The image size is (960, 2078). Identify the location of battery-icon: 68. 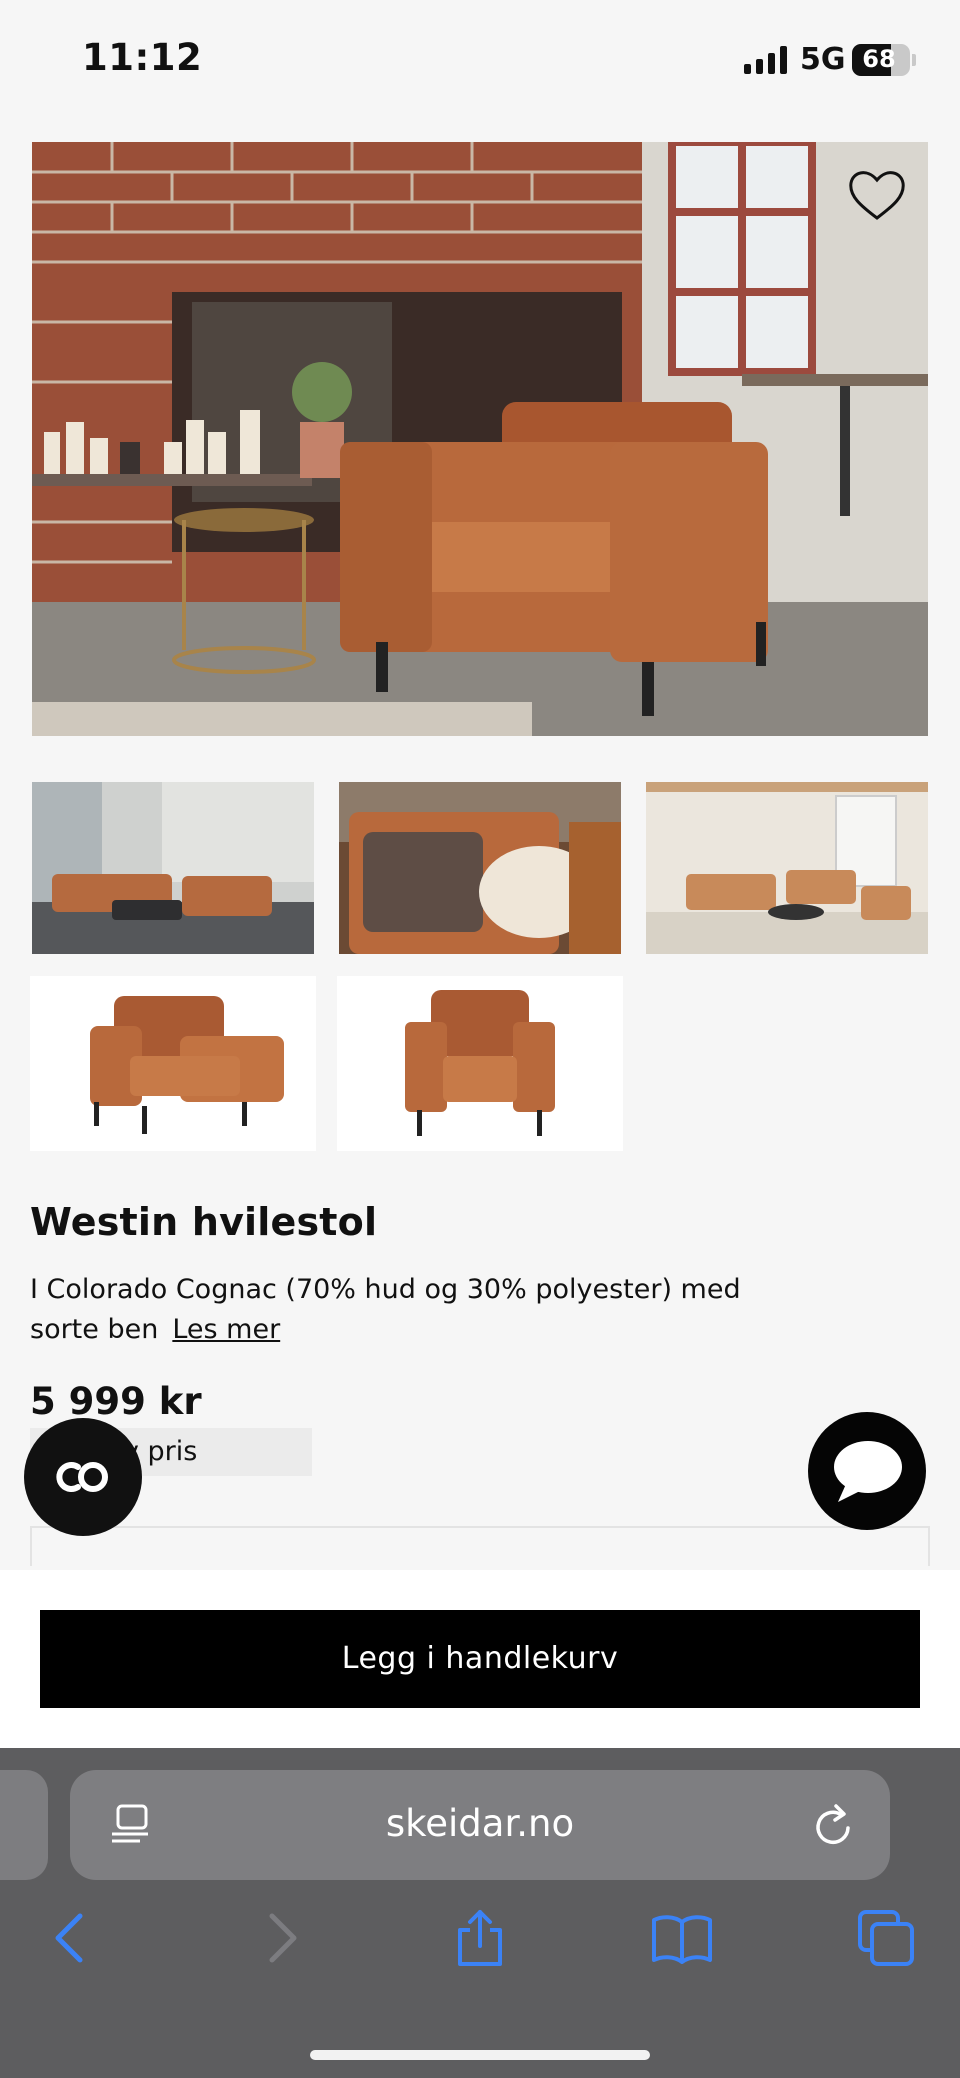
(881, 60).